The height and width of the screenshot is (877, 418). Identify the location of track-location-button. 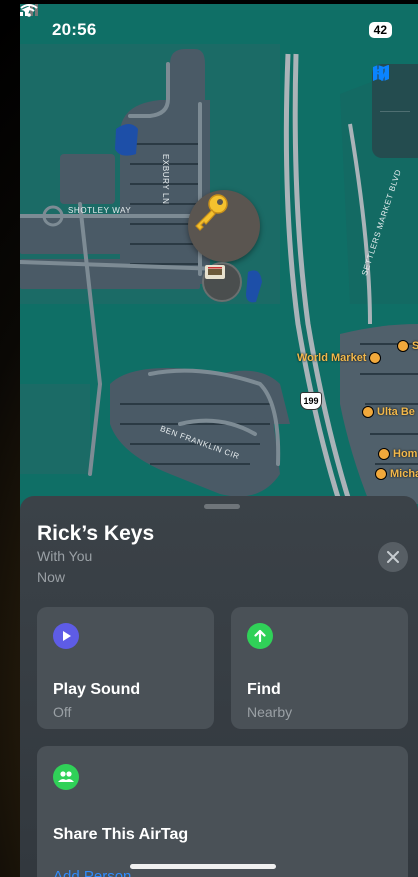
(381, 73).